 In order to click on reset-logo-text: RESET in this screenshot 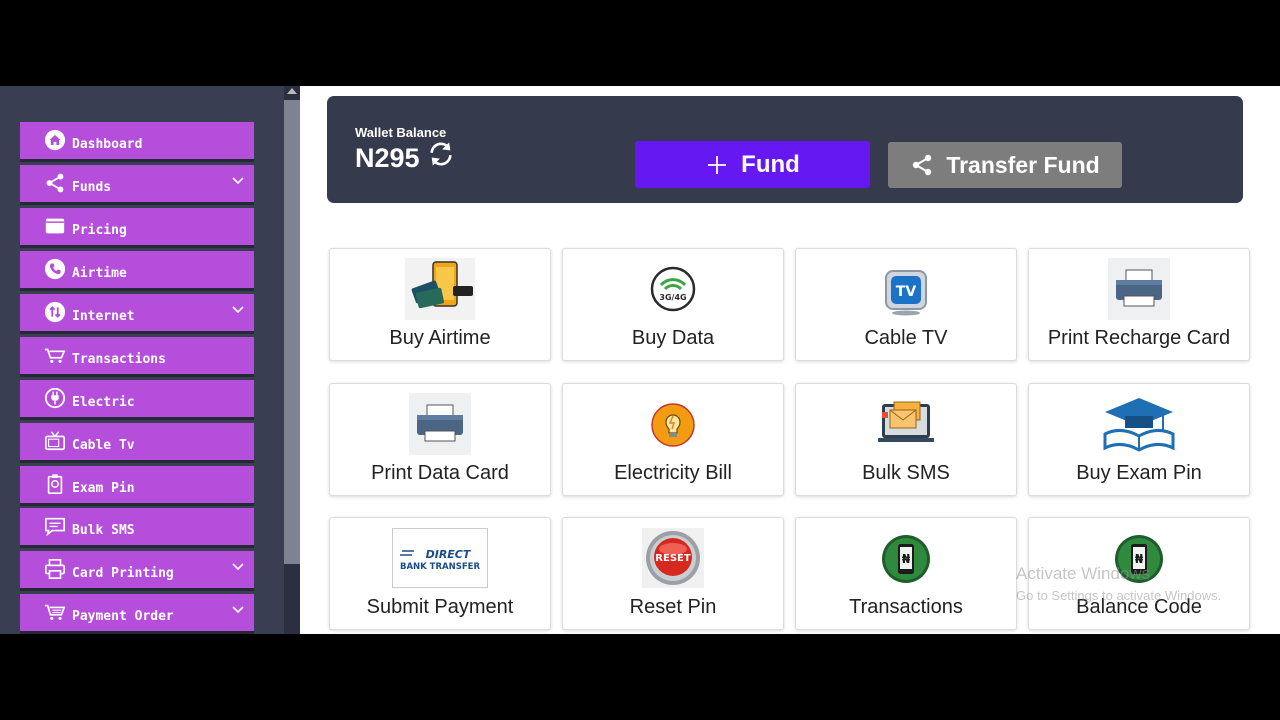, I will do `click(673, 558)`.